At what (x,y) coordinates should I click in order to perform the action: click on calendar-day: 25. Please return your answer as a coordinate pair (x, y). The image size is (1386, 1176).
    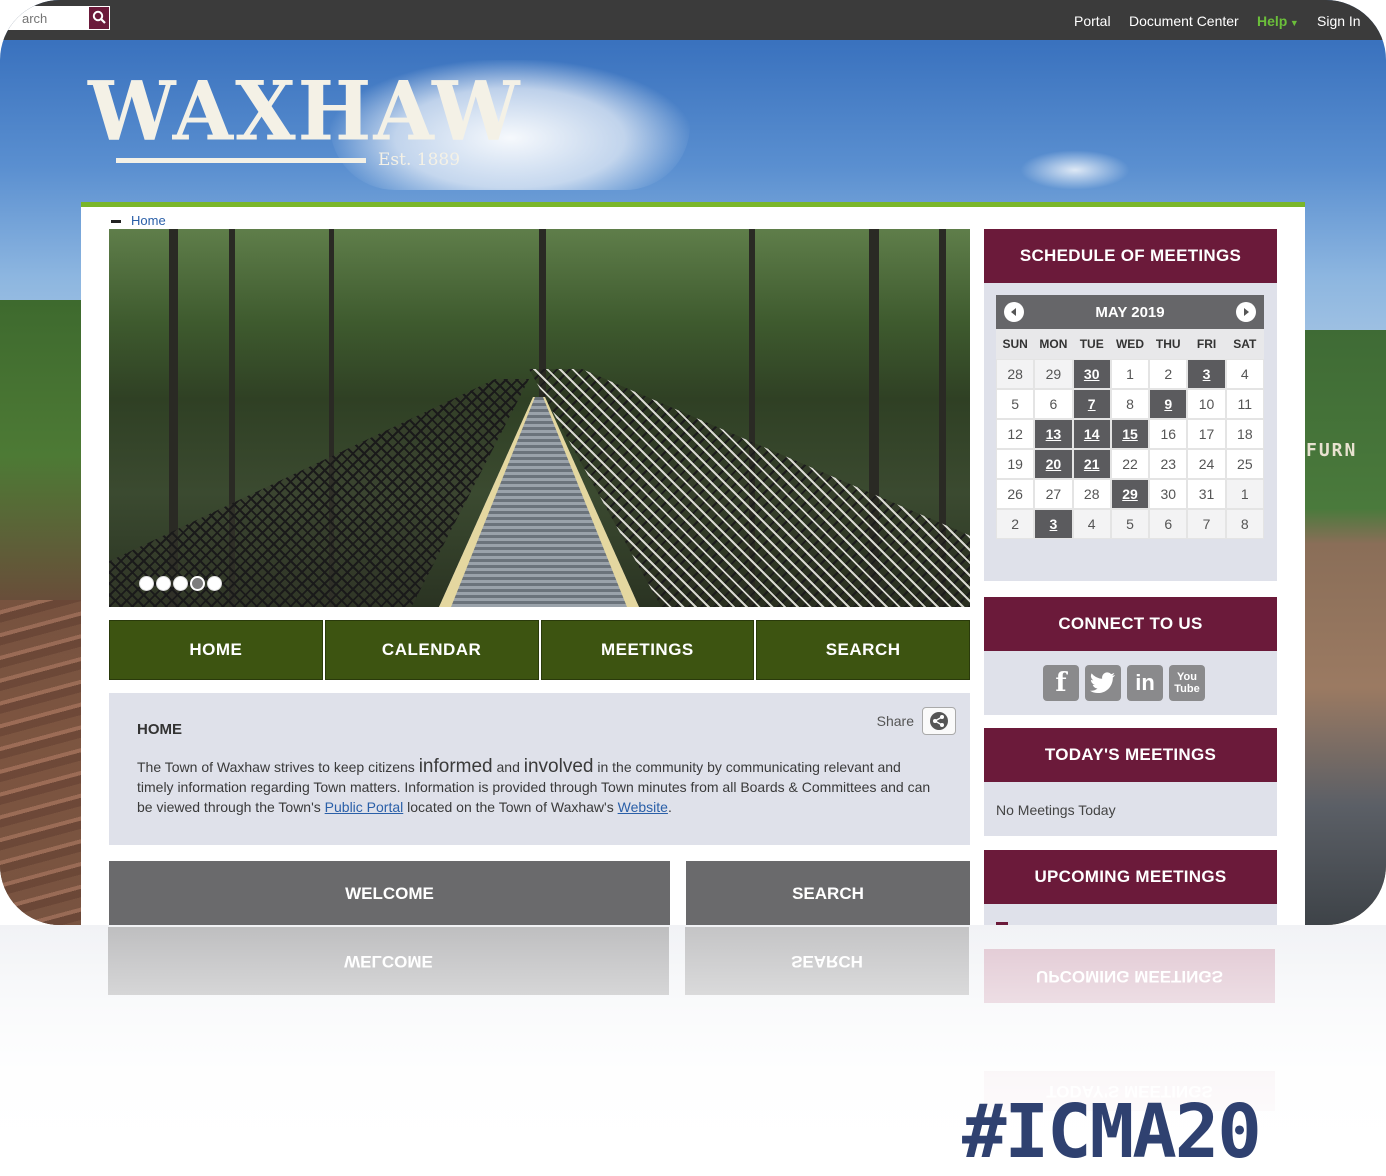
    Looking at the image, I should click on (1244, 464).